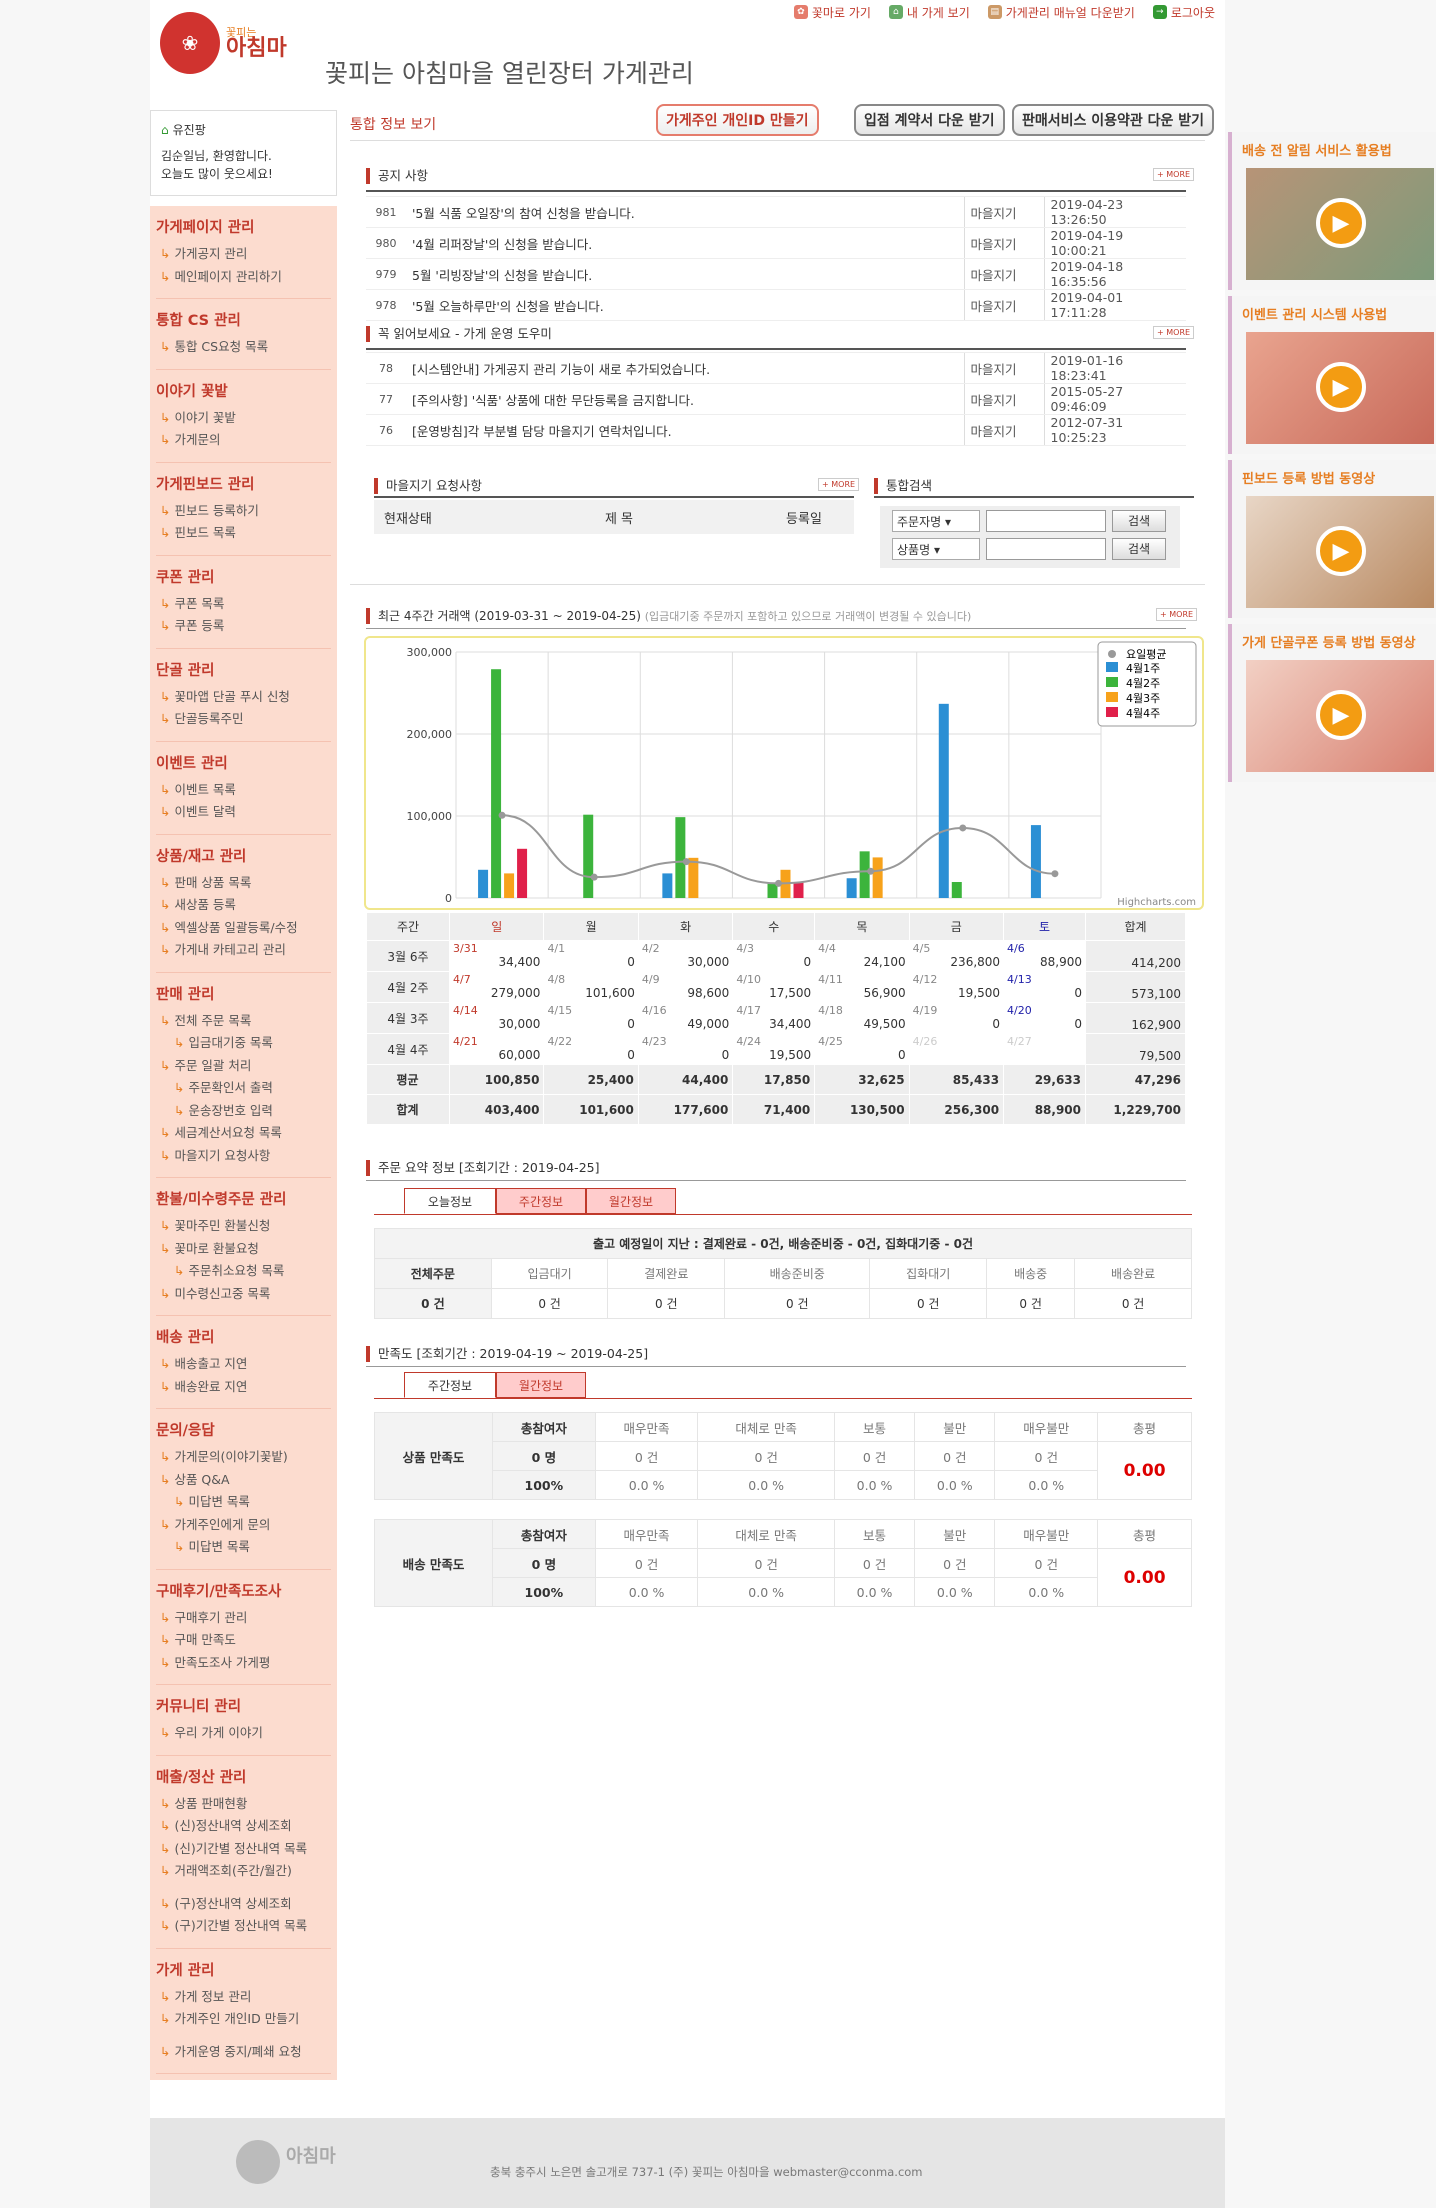 The image size is (1436, 2208). What do you see at coordinates (243, 855) in the screenshot?
I see `menu-section-title: 상품/재고 관리` at bounding box center [243, 855].